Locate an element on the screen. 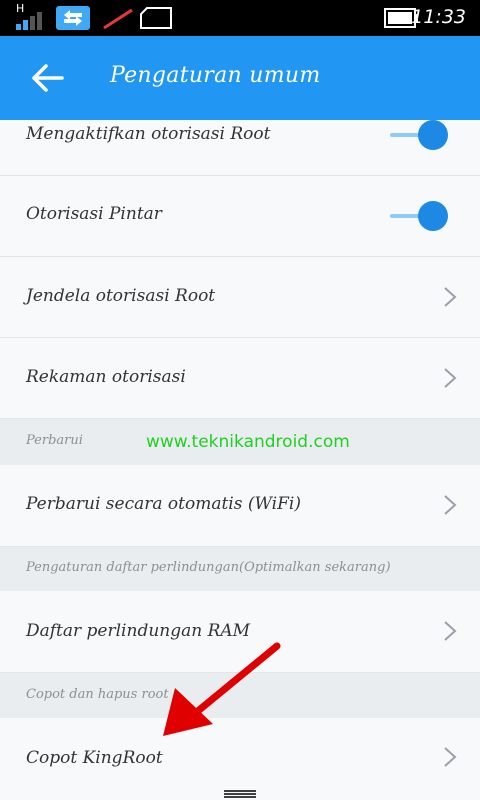  setting-label: Mengaktifkan otorisasi Root is located at coordinates (148, 134).